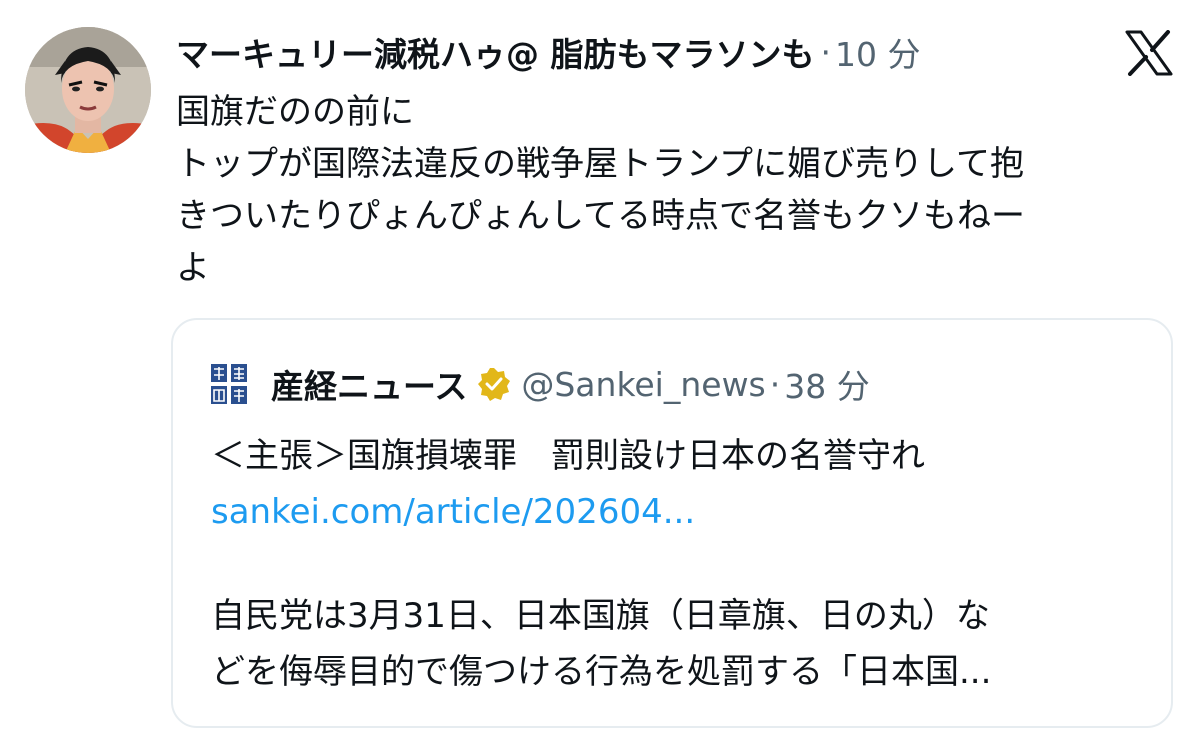  What do you see at coordinates (495, 52) in the screenshot?
I see `author-display-name: マーキュリー減税ハゥ@ 脂肪もマラソンも` at bounding box center [495, 52].